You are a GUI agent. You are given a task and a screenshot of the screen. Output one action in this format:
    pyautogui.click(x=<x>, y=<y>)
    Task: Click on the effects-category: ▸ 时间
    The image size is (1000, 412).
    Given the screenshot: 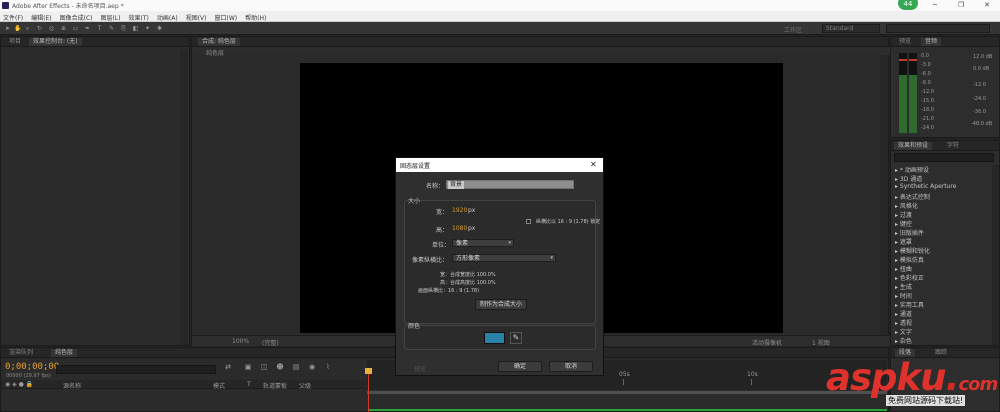 What is the action you would take?
    pyautogui.click(x=903, y=295)
    